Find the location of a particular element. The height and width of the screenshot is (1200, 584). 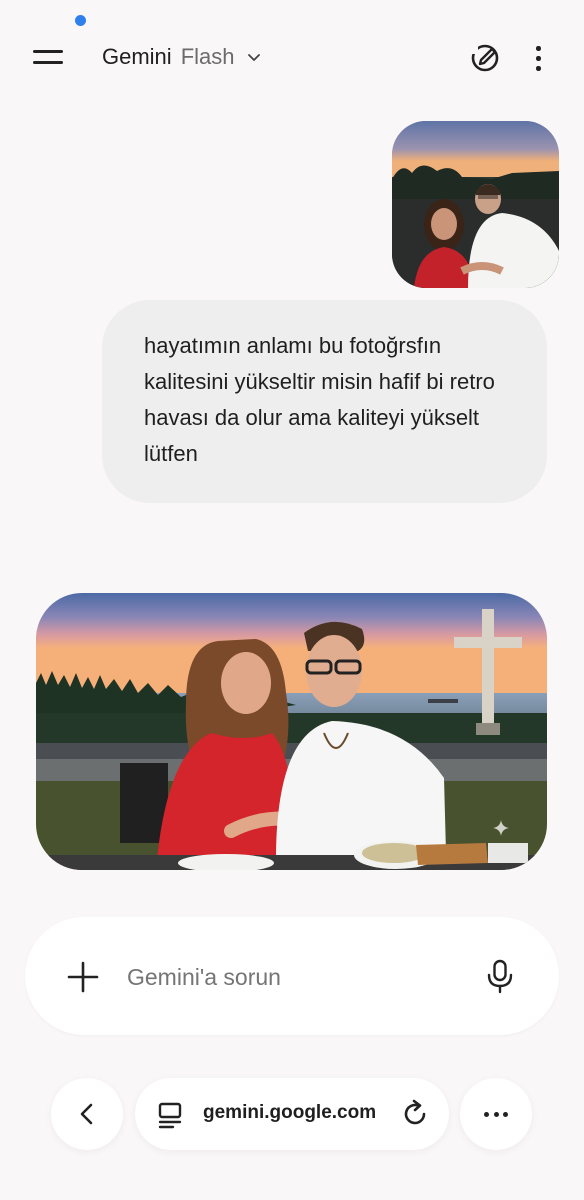

tabs-icon is located at coordinates (170, 1115).